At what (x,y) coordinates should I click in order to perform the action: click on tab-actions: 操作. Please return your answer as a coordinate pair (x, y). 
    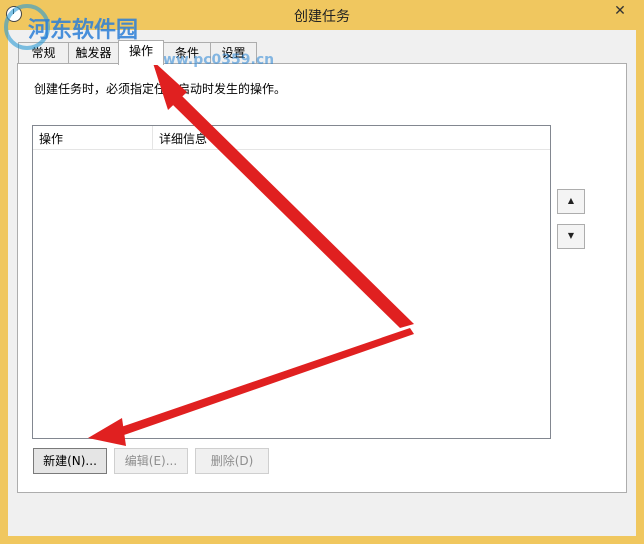
    Looking at the image, I should click on (141, 52).